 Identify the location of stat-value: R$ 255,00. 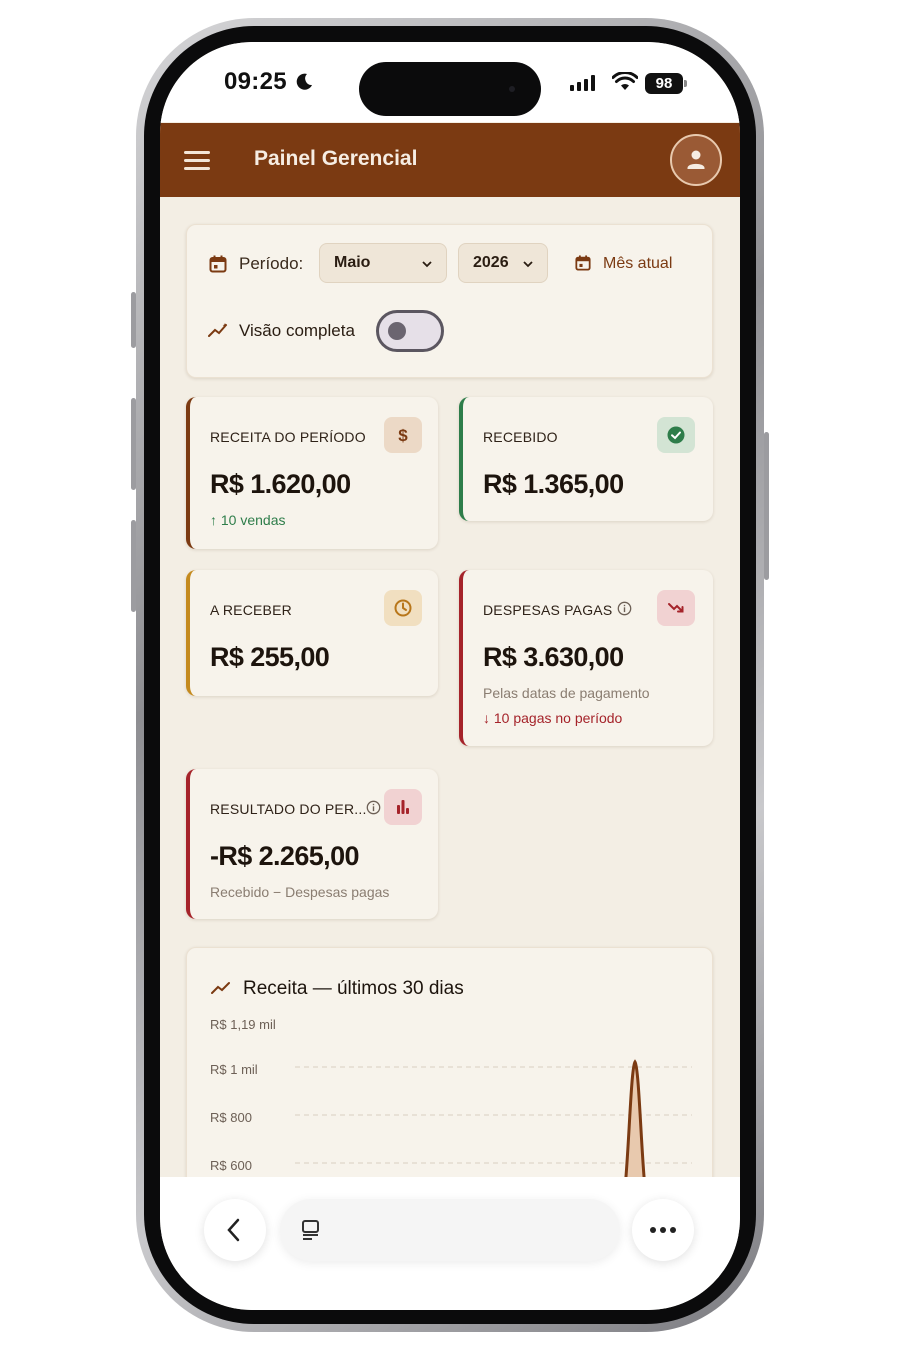
(270, 657).